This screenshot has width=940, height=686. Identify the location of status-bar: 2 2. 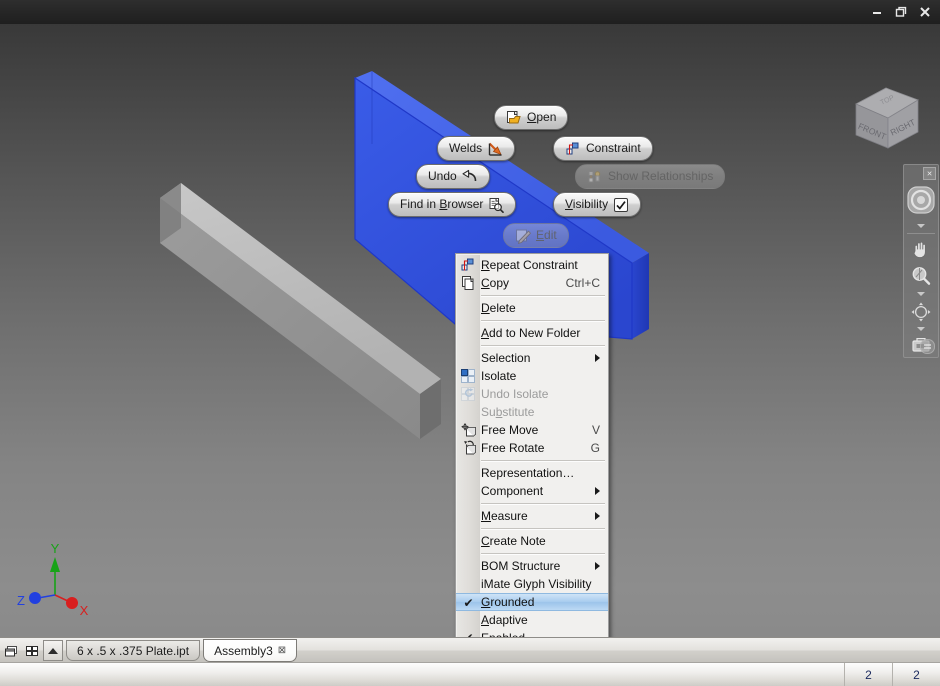
(470, 674).